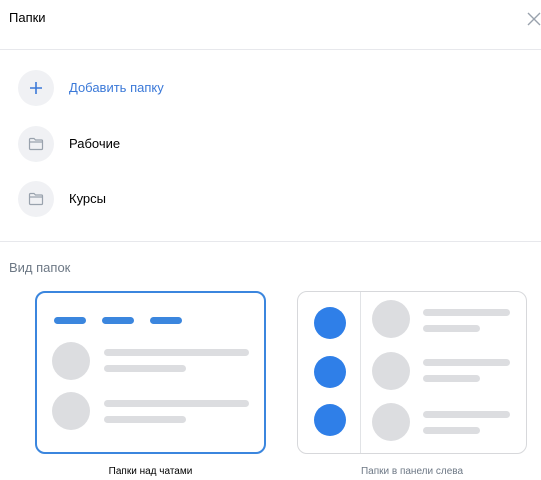 Image resolution: width=541 pixels, height=480 pixels. Describe the element at coordinates (268, 88) in the screenshot. I see `add-folder-button: Добавить папку` at that location.